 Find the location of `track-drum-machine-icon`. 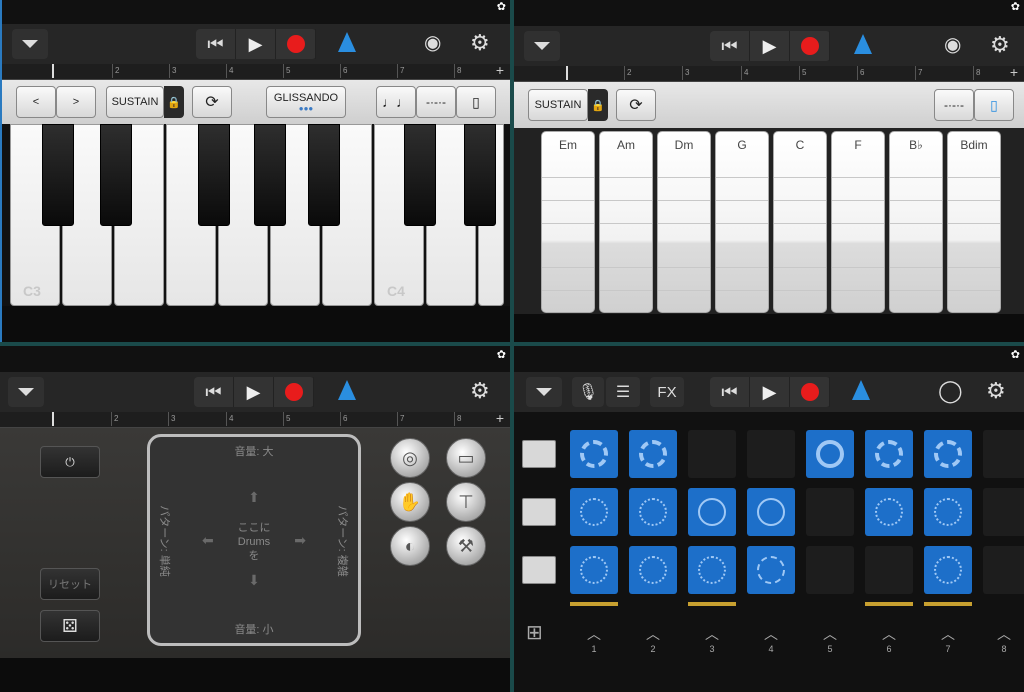

track-drum-machine-icon is located at coordinates (539, 454).